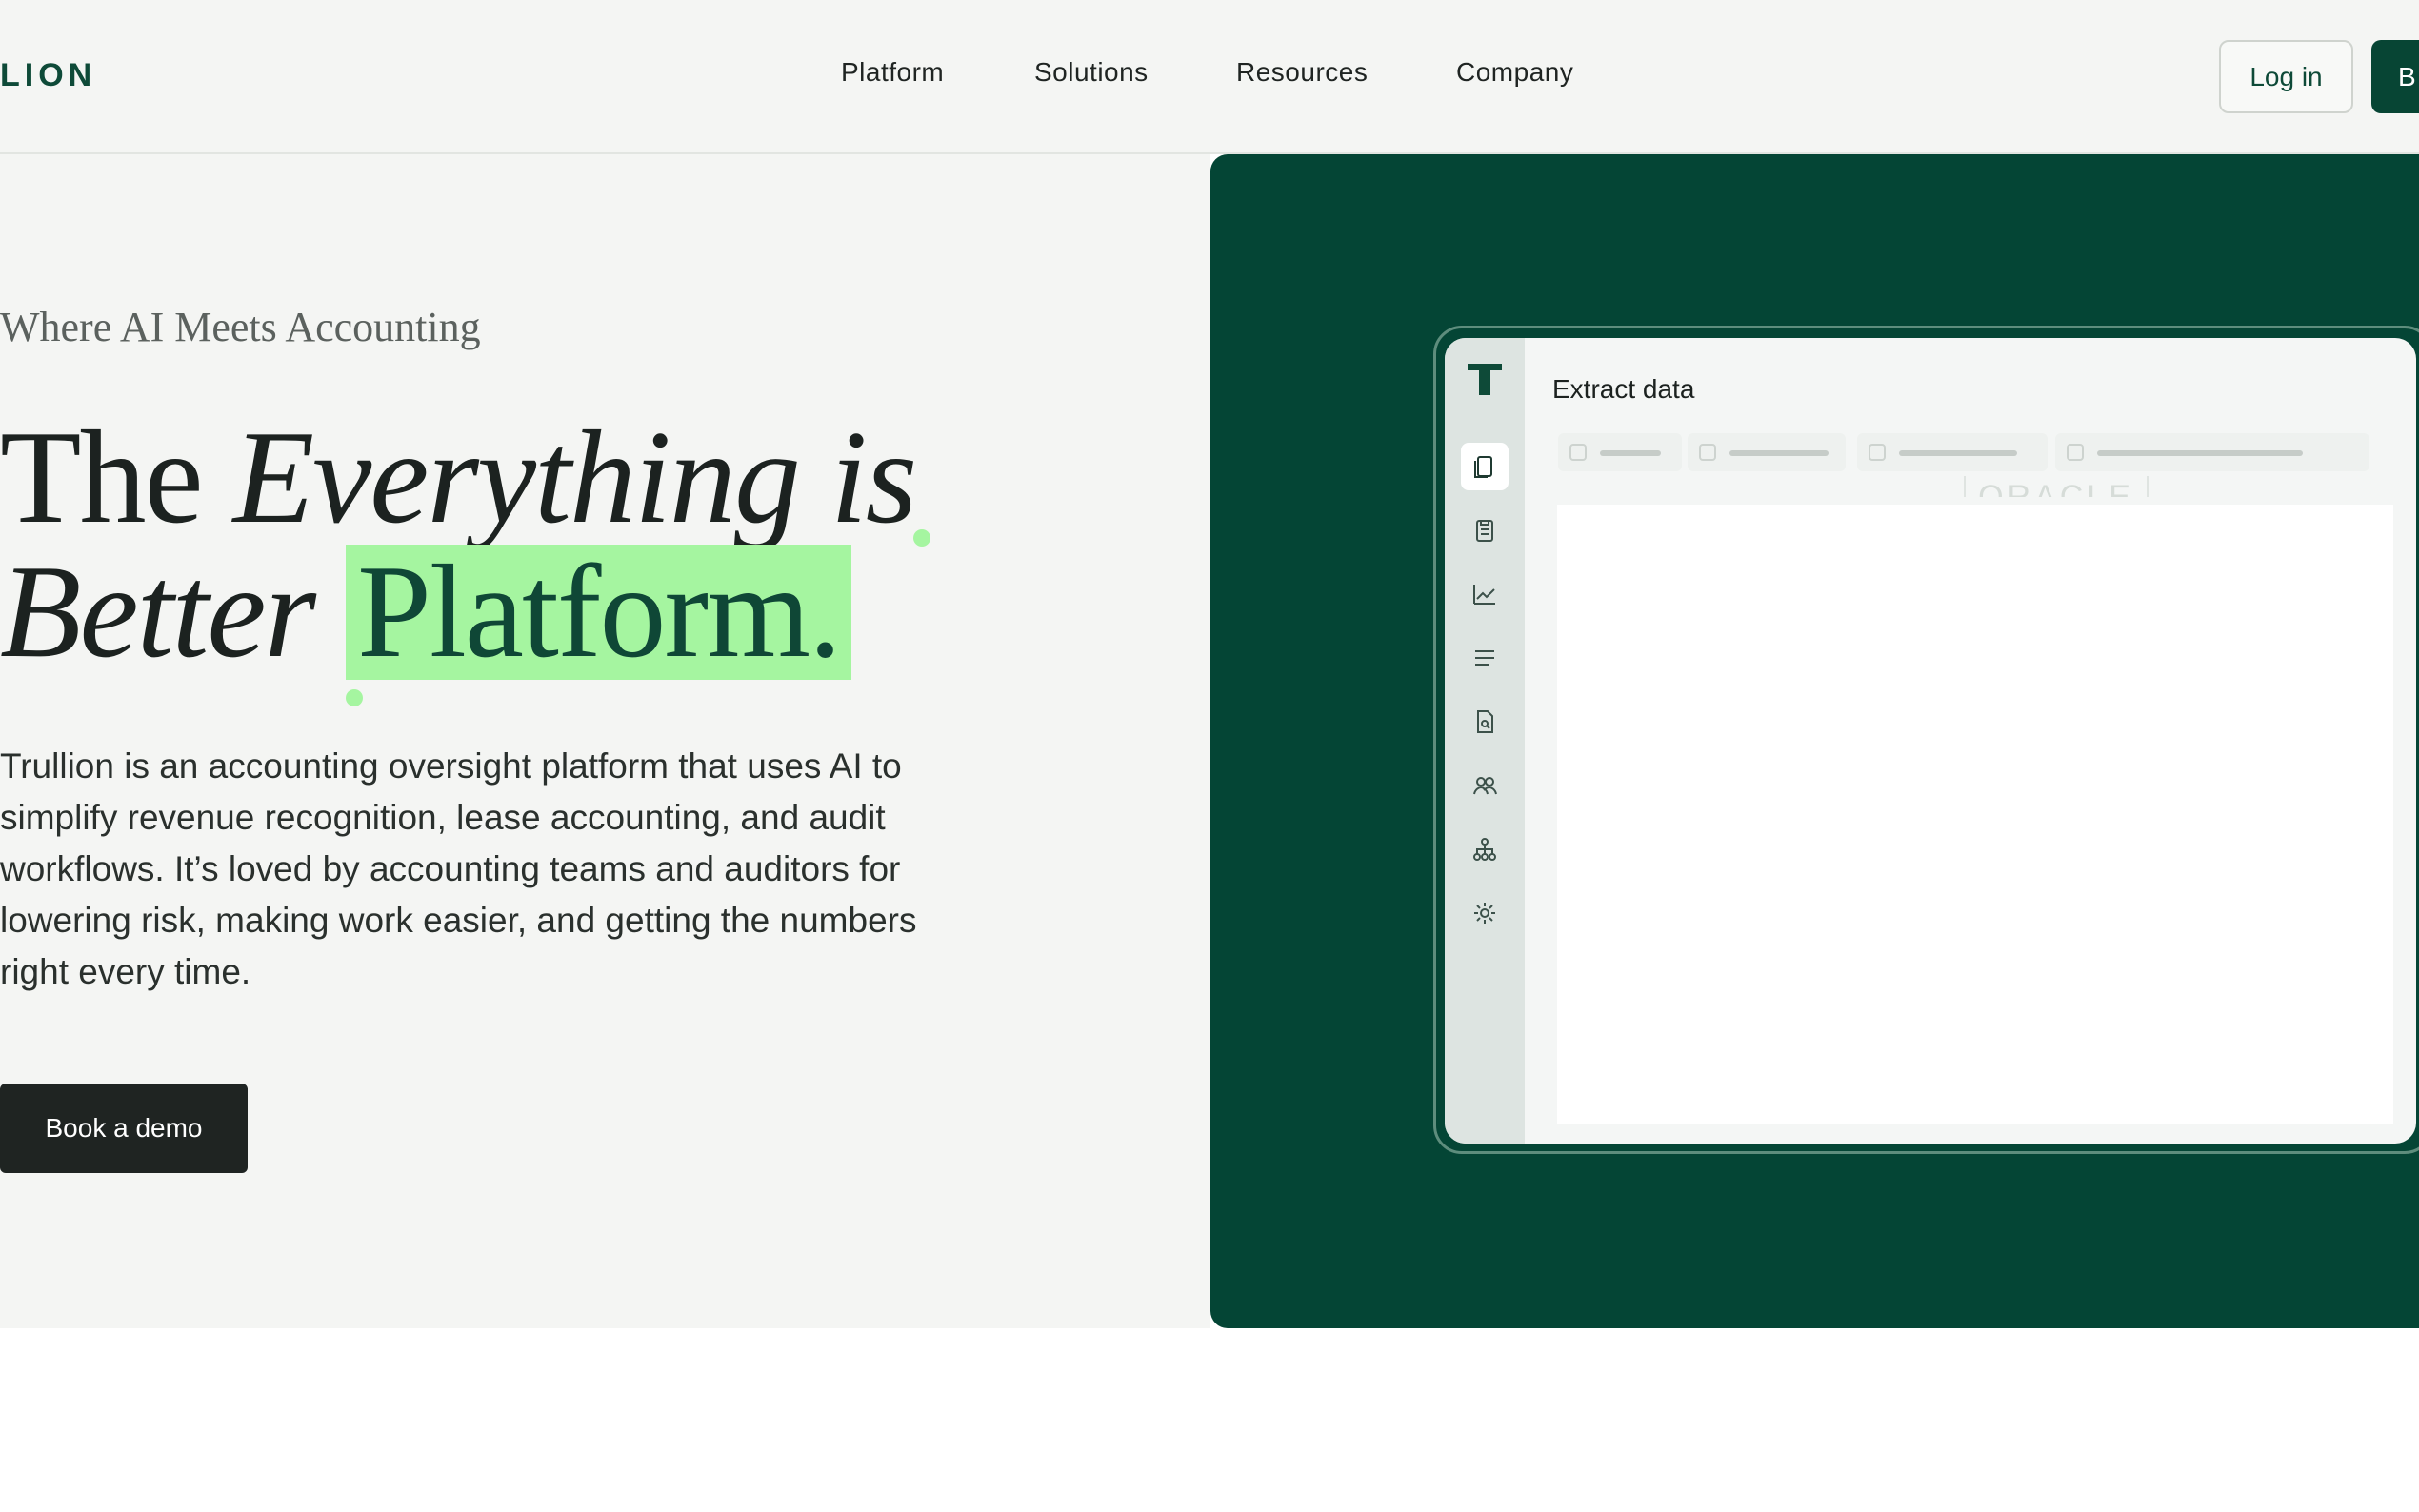  What do you see at coordinates (158, 612) in the screenshot?
I see `headline-word-better: Better` at bounding box center [158, 612].